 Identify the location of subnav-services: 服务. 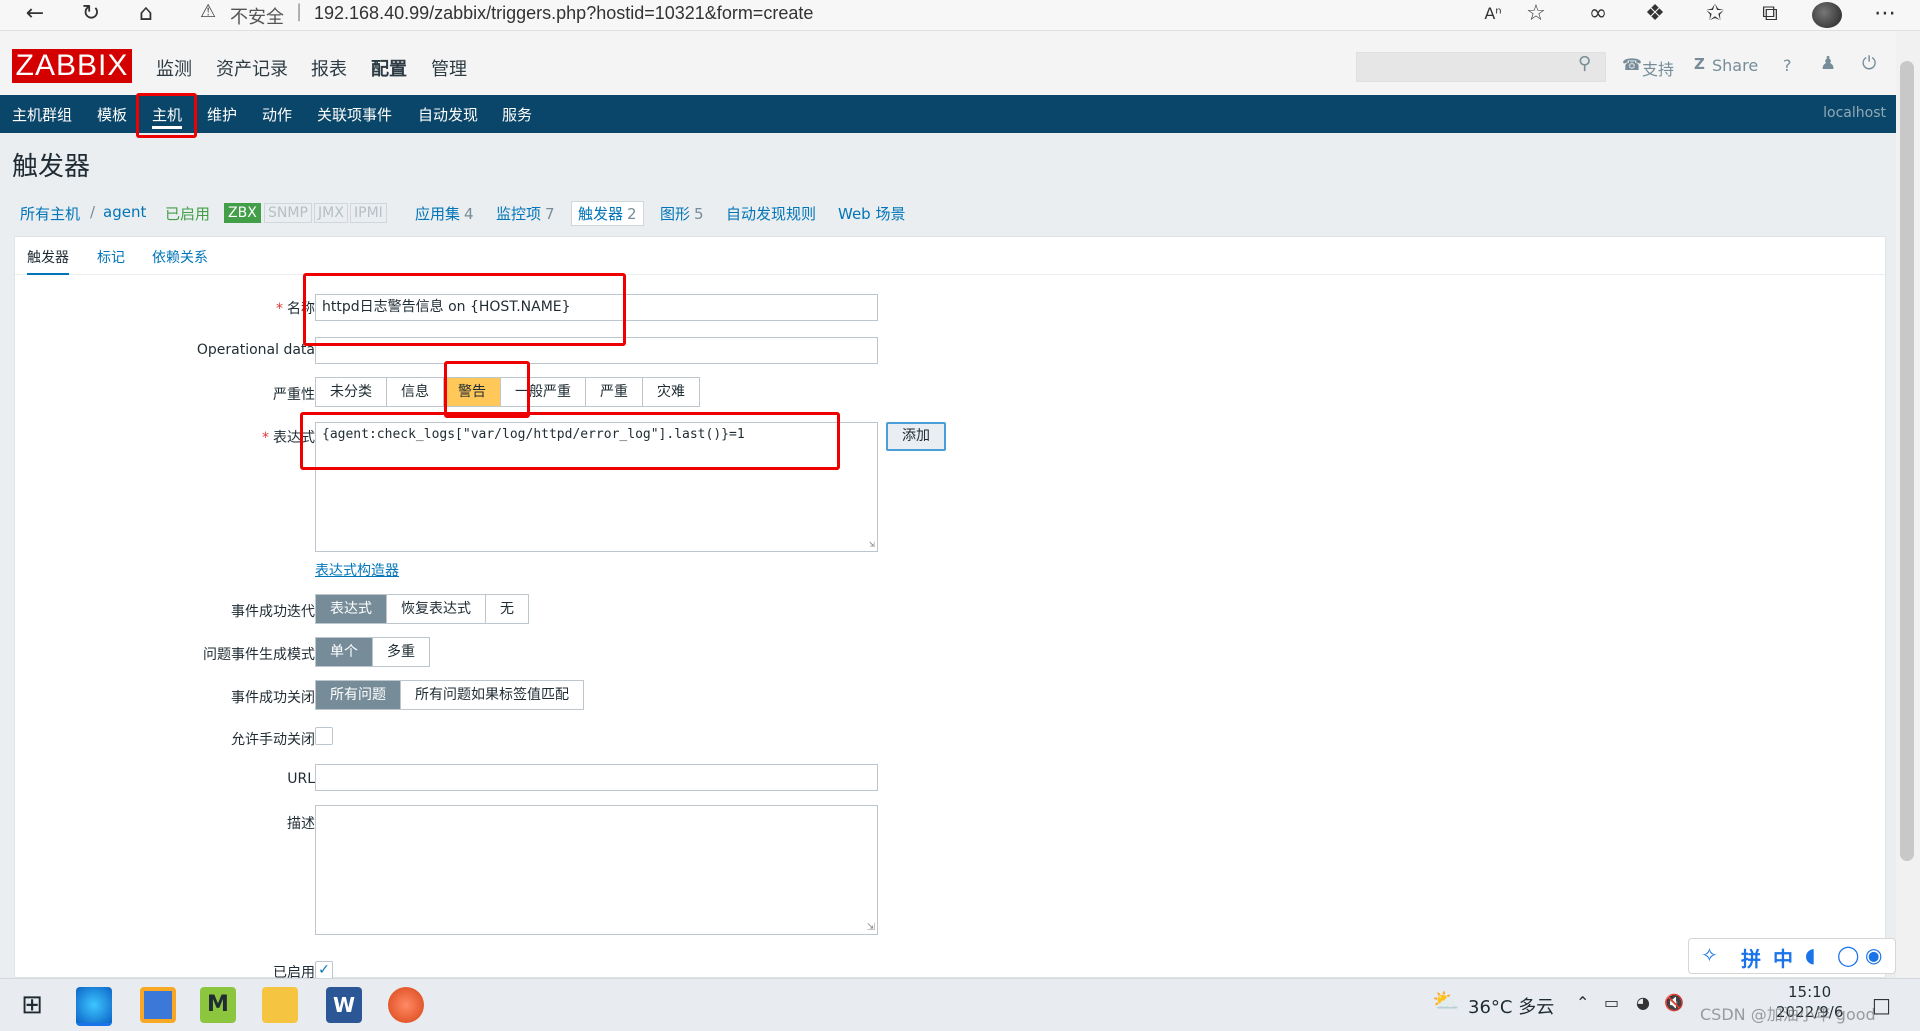
(517, 114).